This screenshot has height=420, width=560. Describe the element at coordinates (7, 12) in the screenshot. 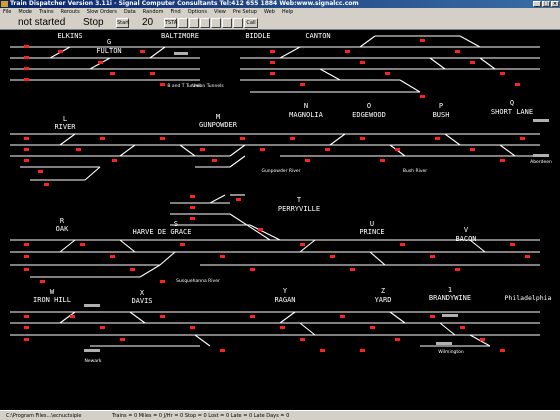

I see `menu-file: File` at that location.